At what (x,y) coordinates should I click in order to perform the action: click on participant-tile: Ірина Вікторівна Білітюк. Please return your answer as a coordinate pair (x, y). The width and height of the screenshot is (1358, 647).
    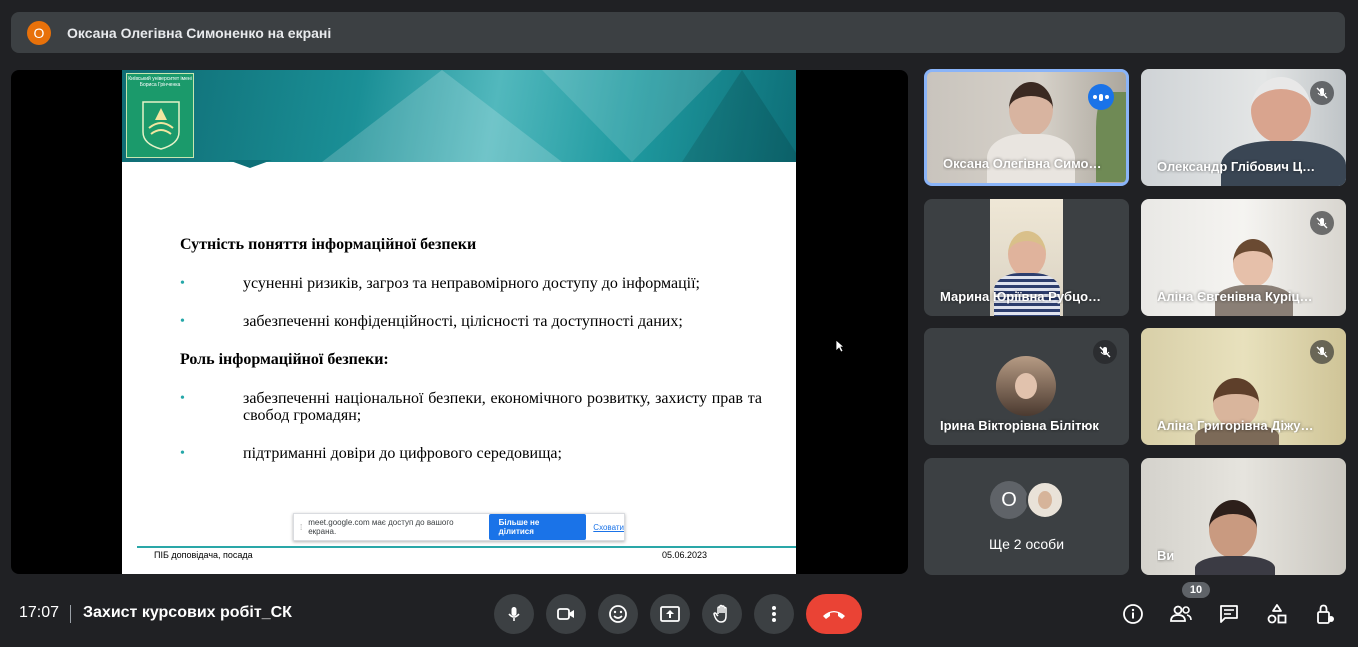
    Looking at the image, I should click on (1026, 386).